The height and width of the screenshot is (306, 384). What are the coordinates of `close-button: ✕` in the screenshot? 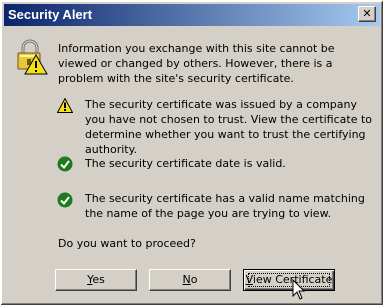 It's located at (367, 14).